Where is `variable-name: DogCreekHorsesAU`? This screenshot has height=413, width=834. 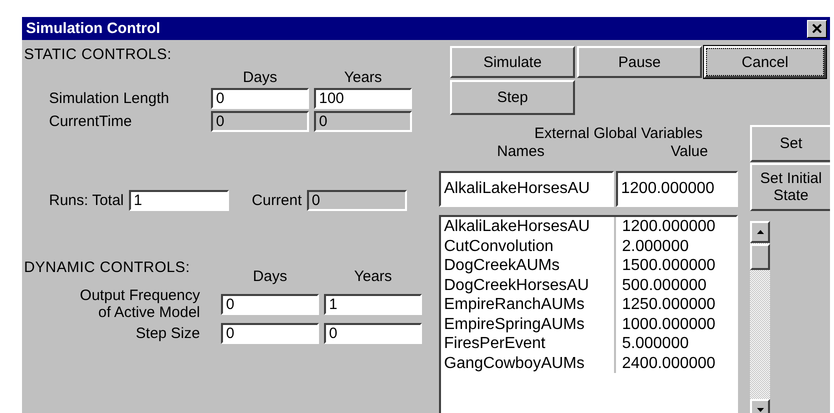 variable-name: DogCreekHorsesAU is located at coordinates (528, 285).